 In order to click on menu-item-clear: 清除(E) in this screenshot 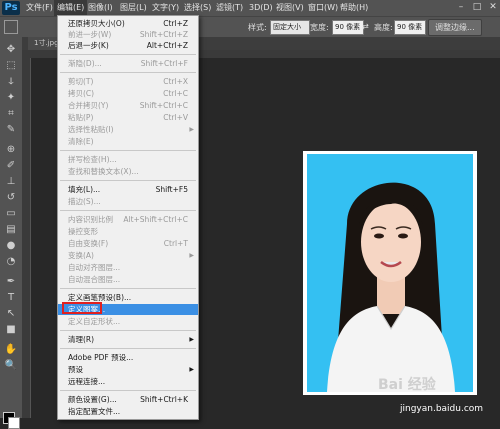, I will do `click(128, 141)`.